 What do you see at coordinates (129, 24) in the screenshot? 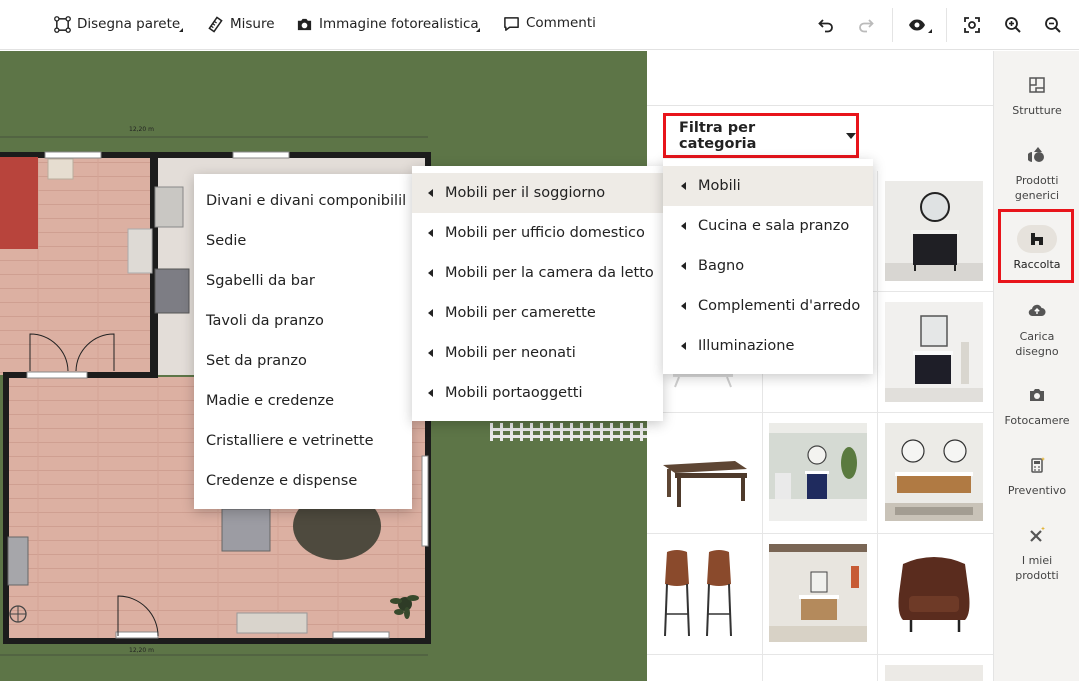
I see `draw-wall-label: Disegna parete` at bounding box center [129, 24].